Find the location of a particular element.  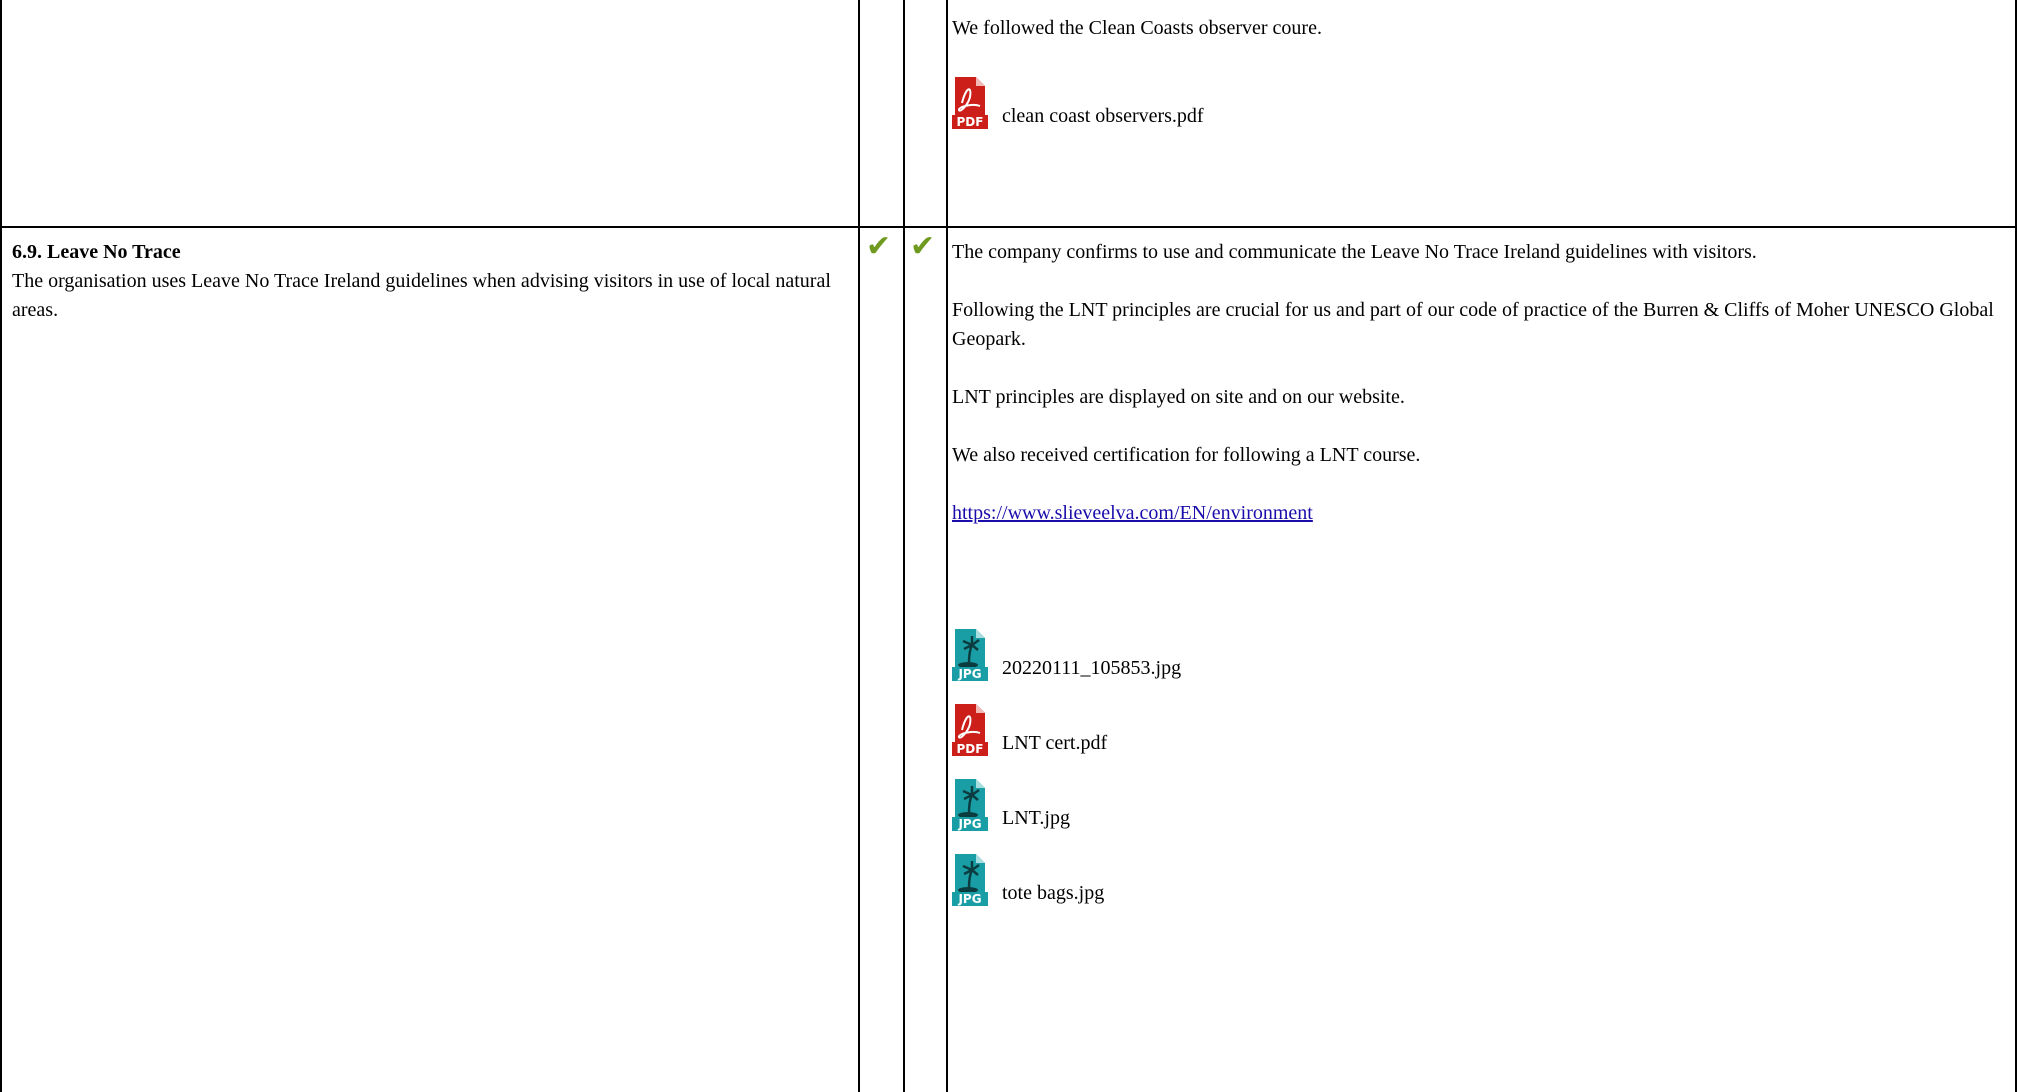

attachment-list: JPG 20220111_105853.jpg PDF LNT cert.pdf is located at coordinates (1474, 760).